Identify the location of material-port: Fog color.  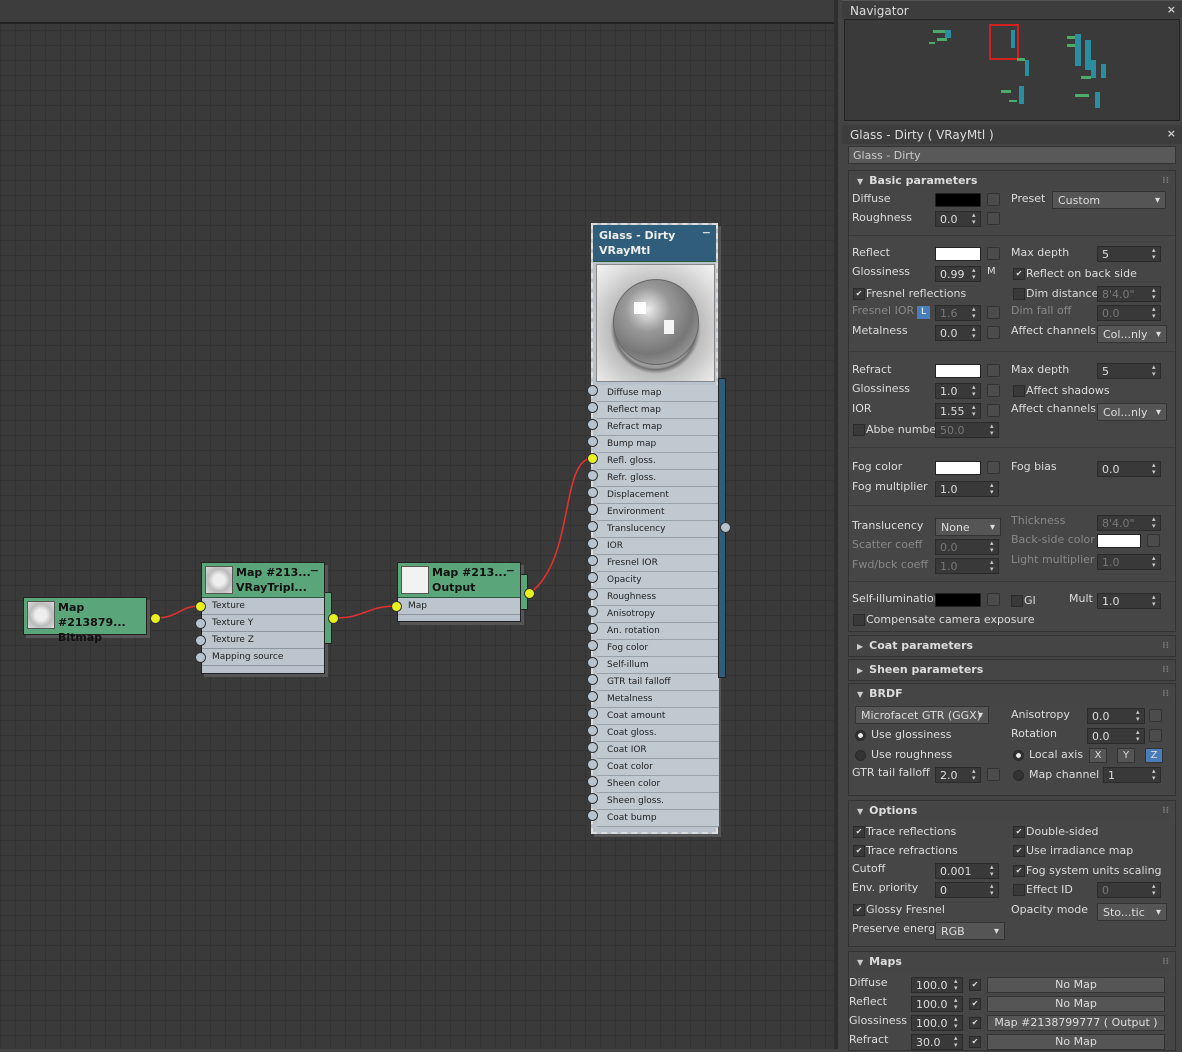
(658, 648).